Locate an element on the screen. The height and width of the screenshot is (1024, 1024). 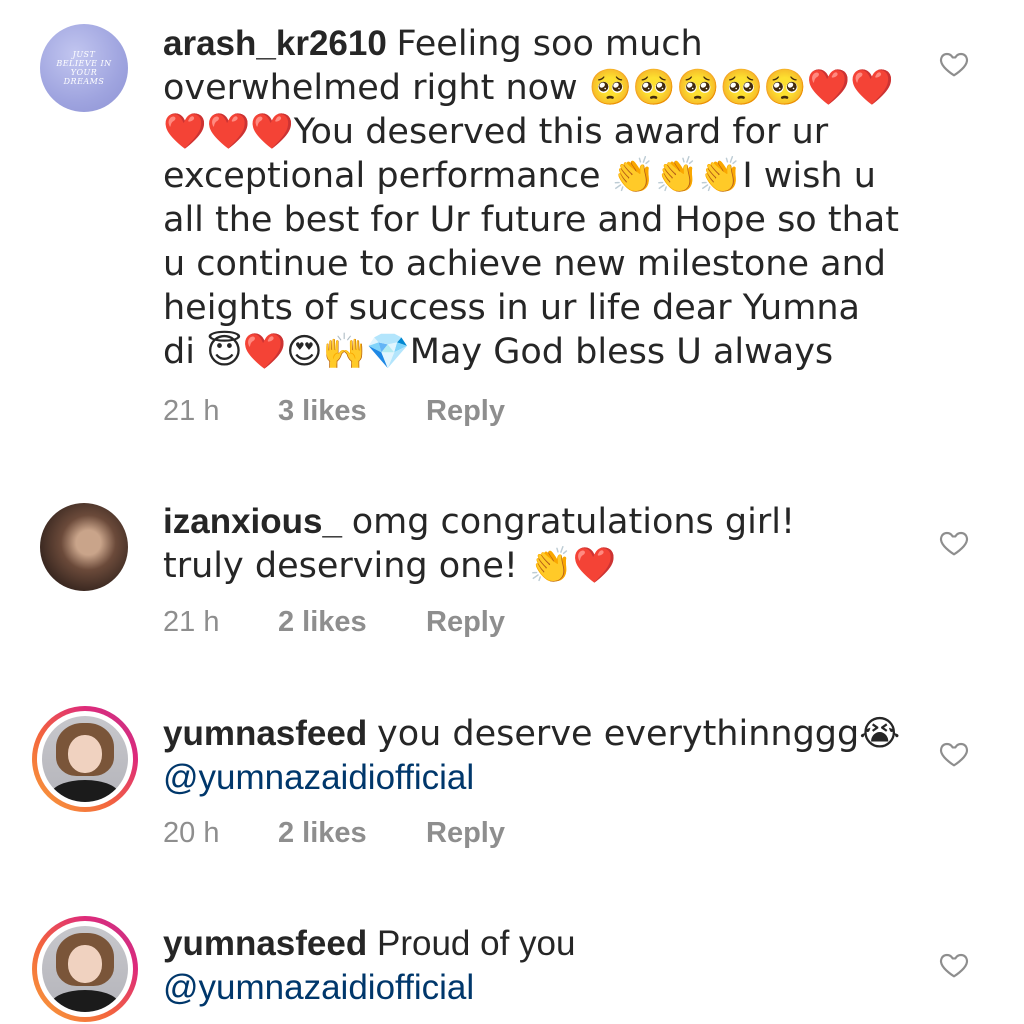
comment-username: arash_kr2610 is located at coordinates (275, 43).